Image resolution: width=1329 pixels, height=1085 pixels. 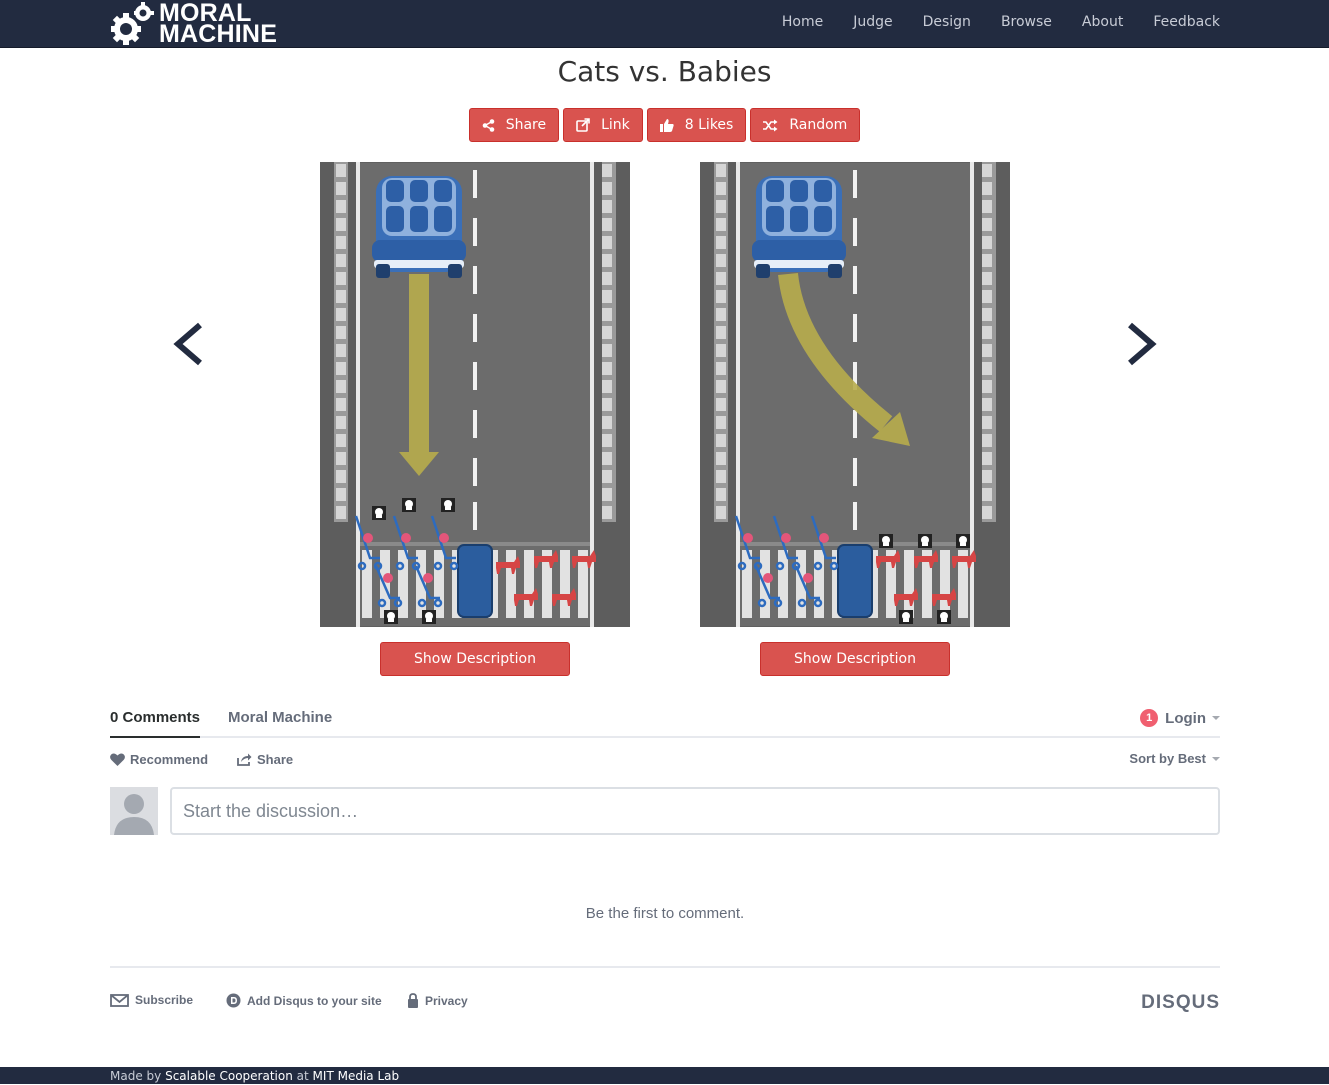 What do you see at coordinates (413, 1000) in the screenshot?
I see `lock-icon` at bounding box center [413, 1000].